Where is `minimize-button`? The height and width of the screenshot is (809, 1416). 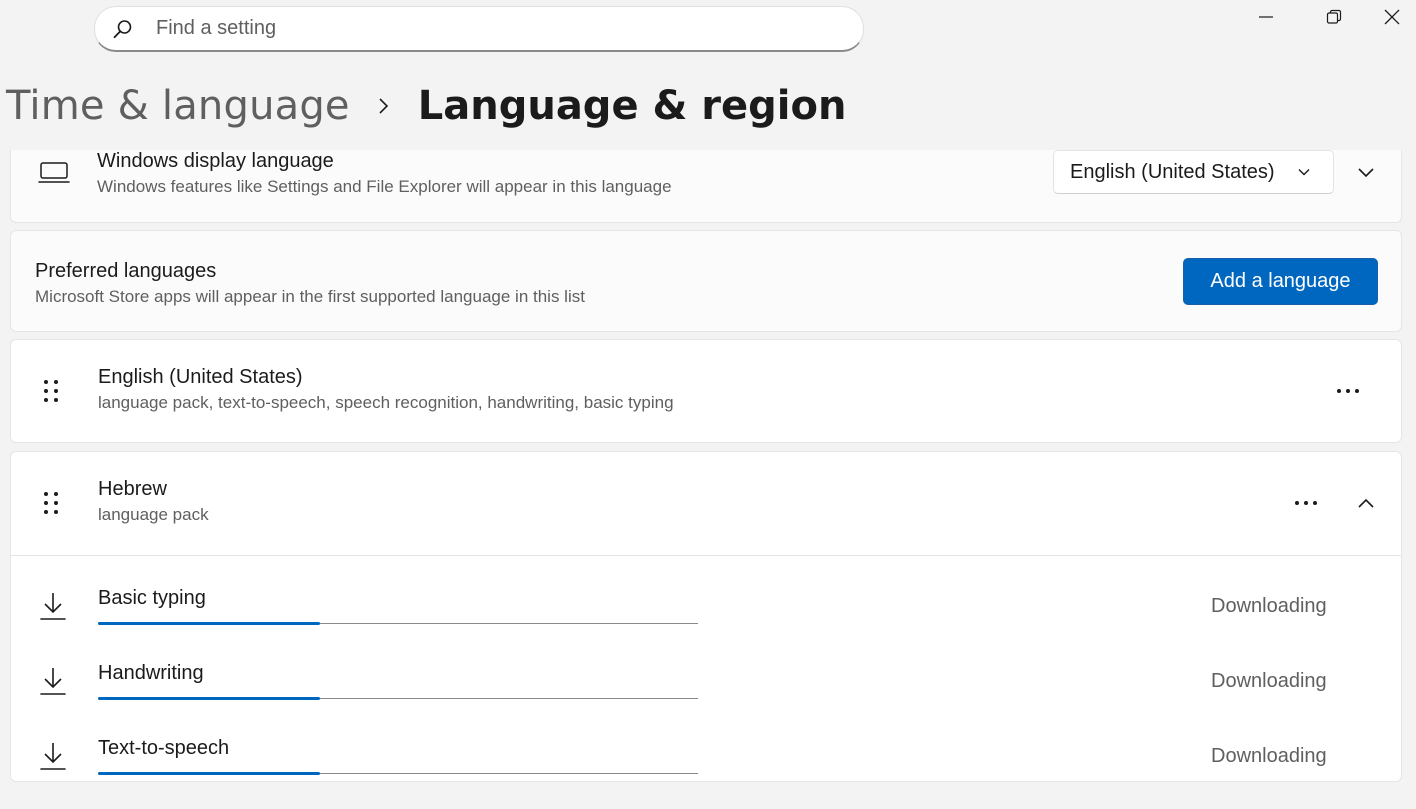 minimize-button is located at coordinates (1266, 17).